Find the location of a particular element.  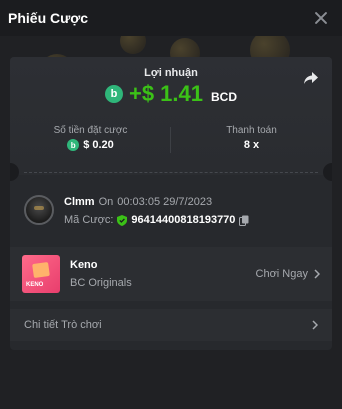

bet-amount-value: $ 0.20 is located at coordinates (98, 145).